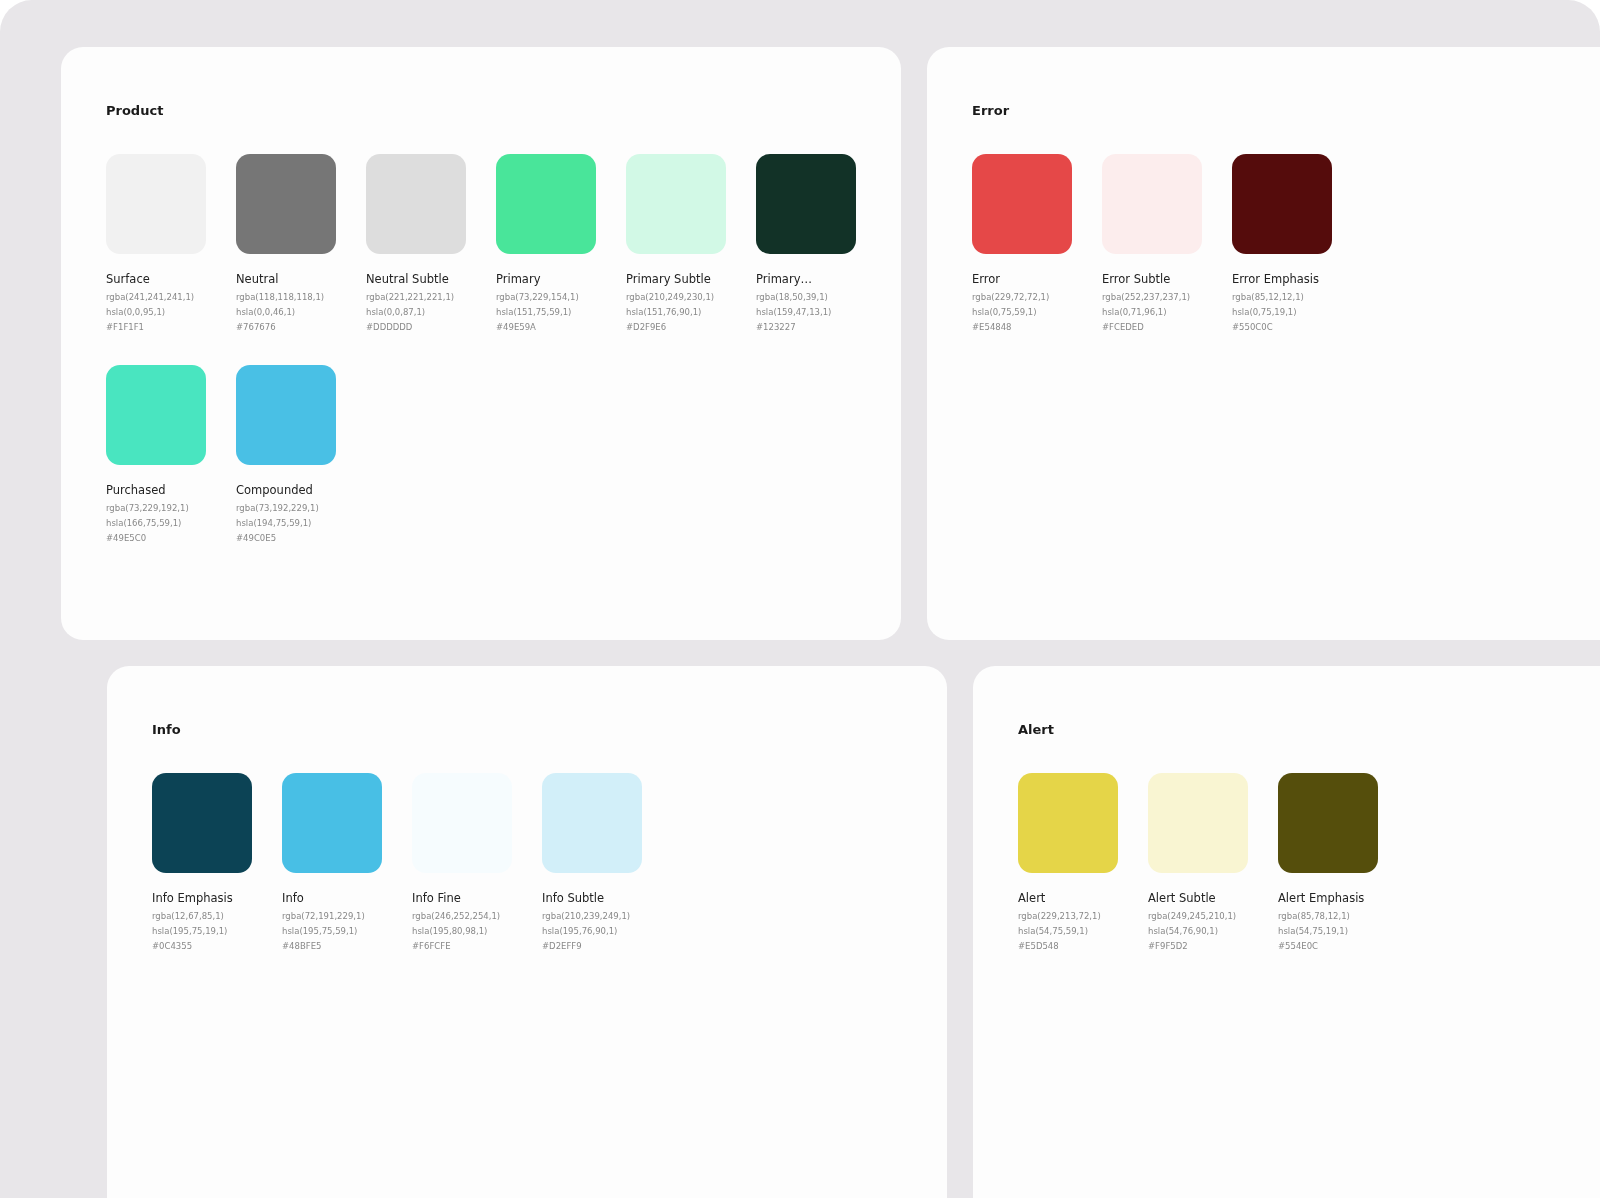  I want to click on swatch-name: Info Emphasis, so click(193, 898).